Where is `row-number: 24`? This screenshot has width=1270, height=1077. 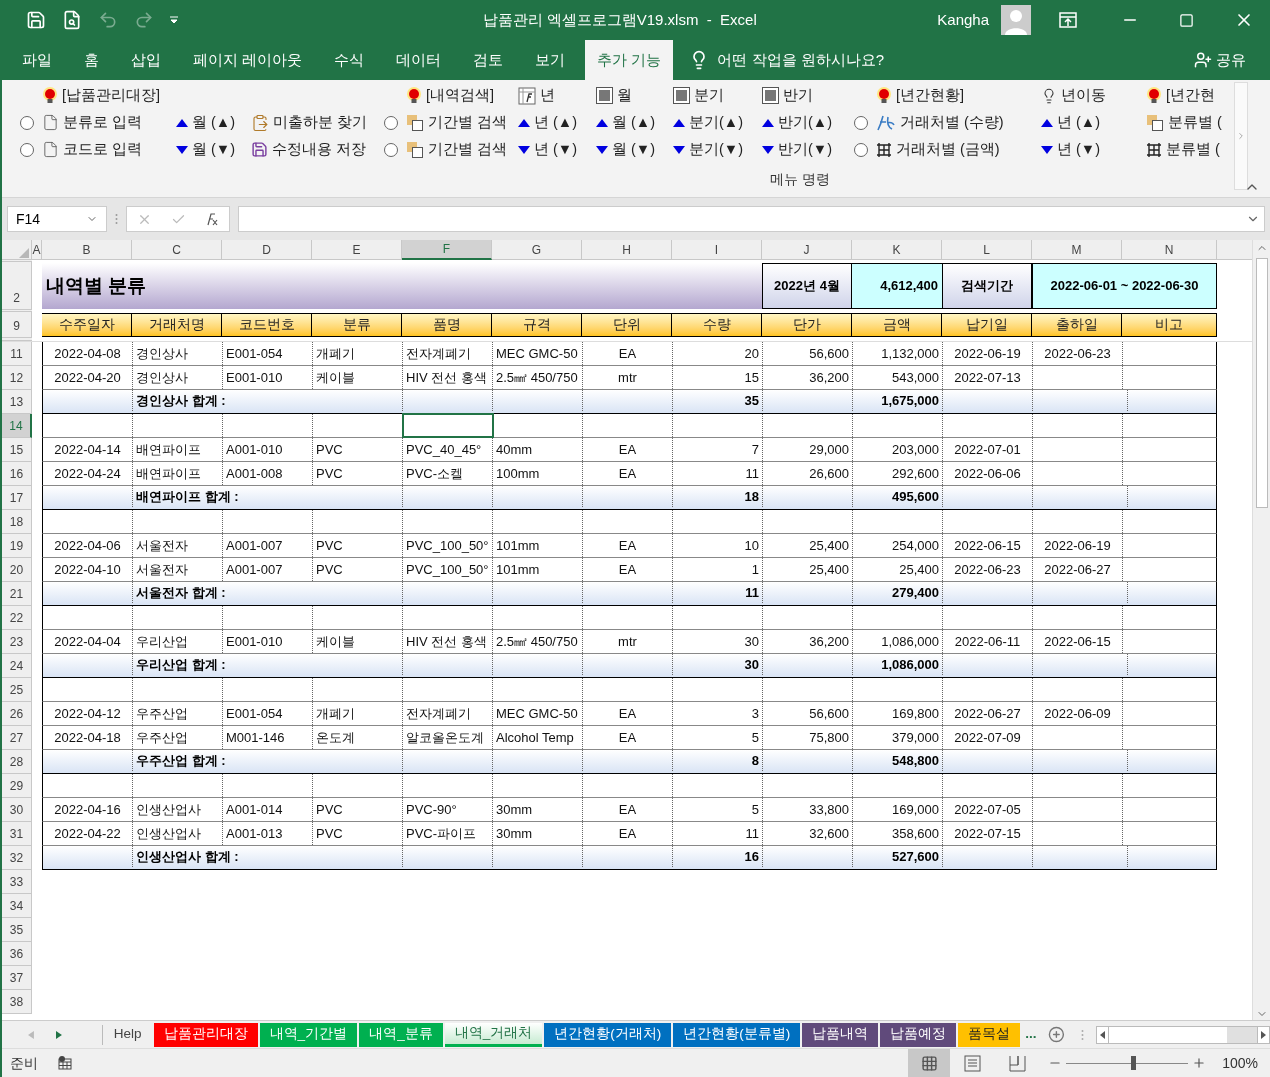 row-number: 24 is located at coordinates (17, 666).